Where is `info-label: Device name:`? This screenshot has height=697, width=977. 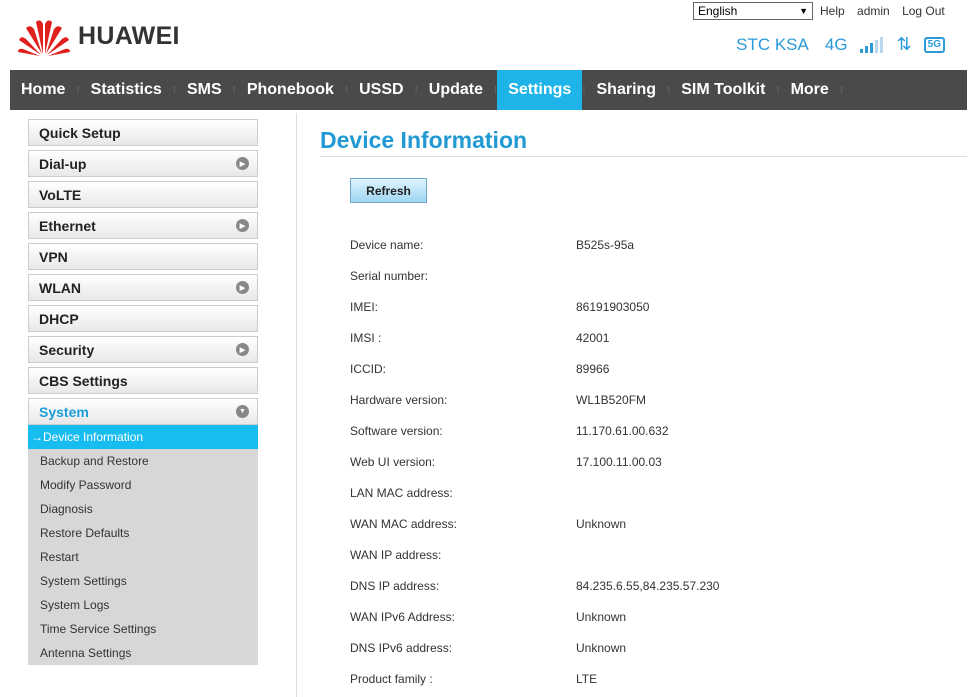 info-label: Device name: is located at coordinates (387, 244).